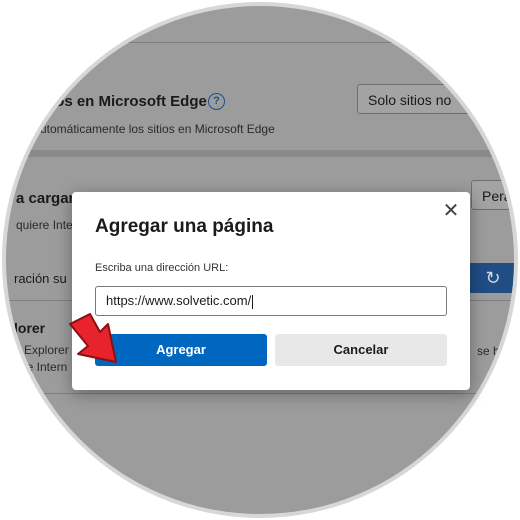  I want to click on url-input: https://www.solvetic.com/, so click(271, 301).